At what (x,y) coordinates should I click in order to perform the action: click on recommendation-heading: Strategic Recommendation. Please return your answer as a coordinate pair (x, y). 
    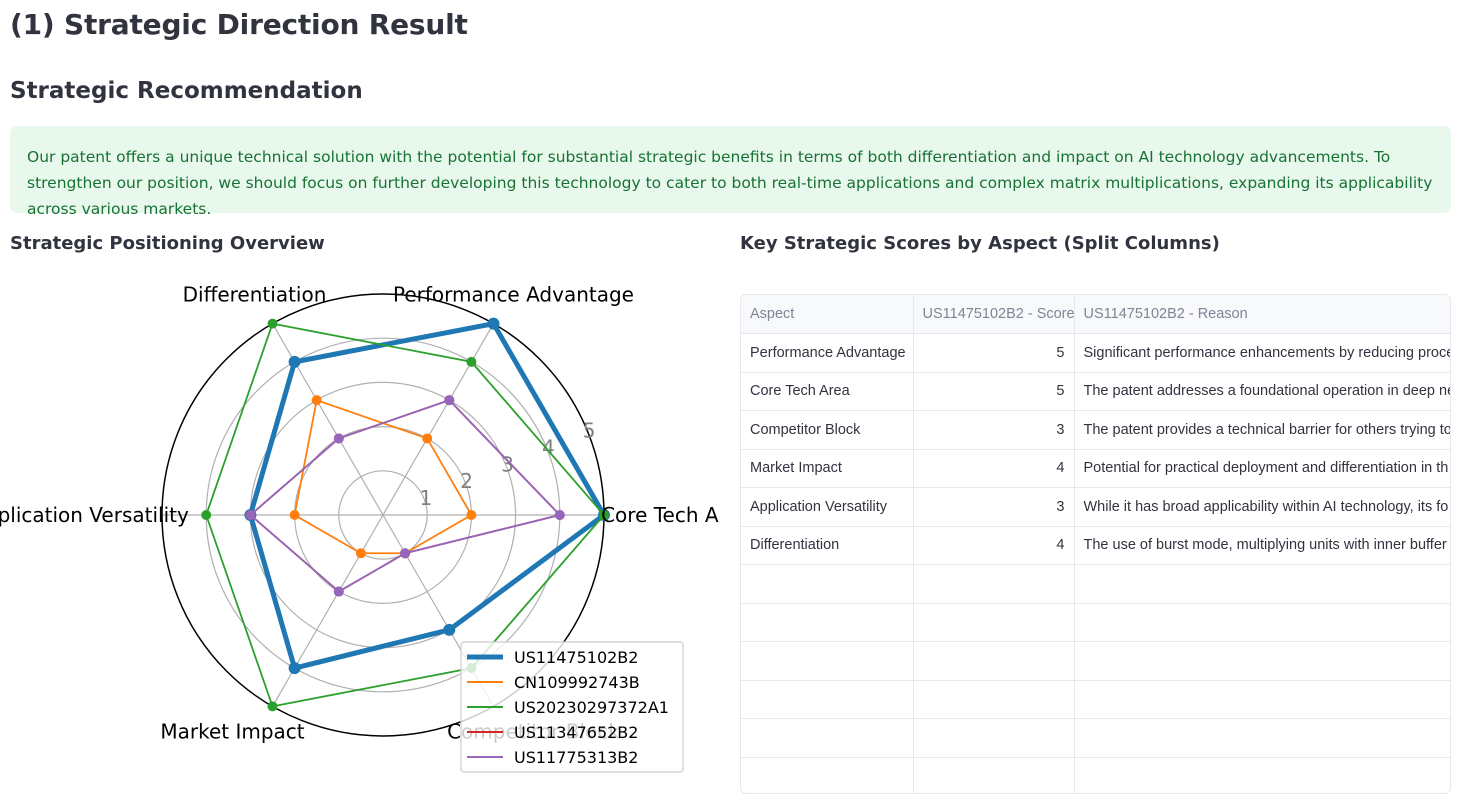
    Looking at the image, I should click on (186, 91).